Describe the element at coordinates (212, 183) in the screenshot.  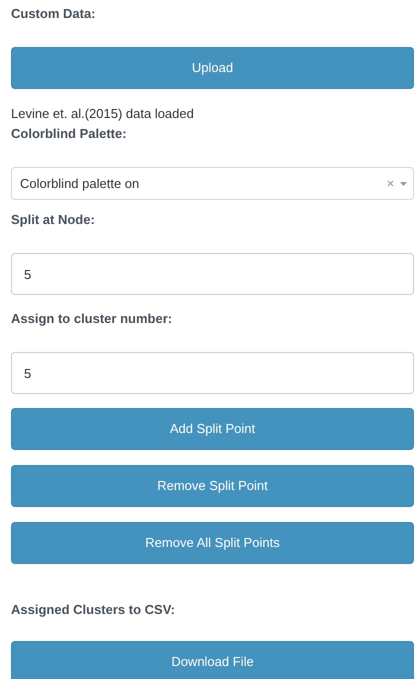
I see `palette-select: Colorblind palette on` at that location.